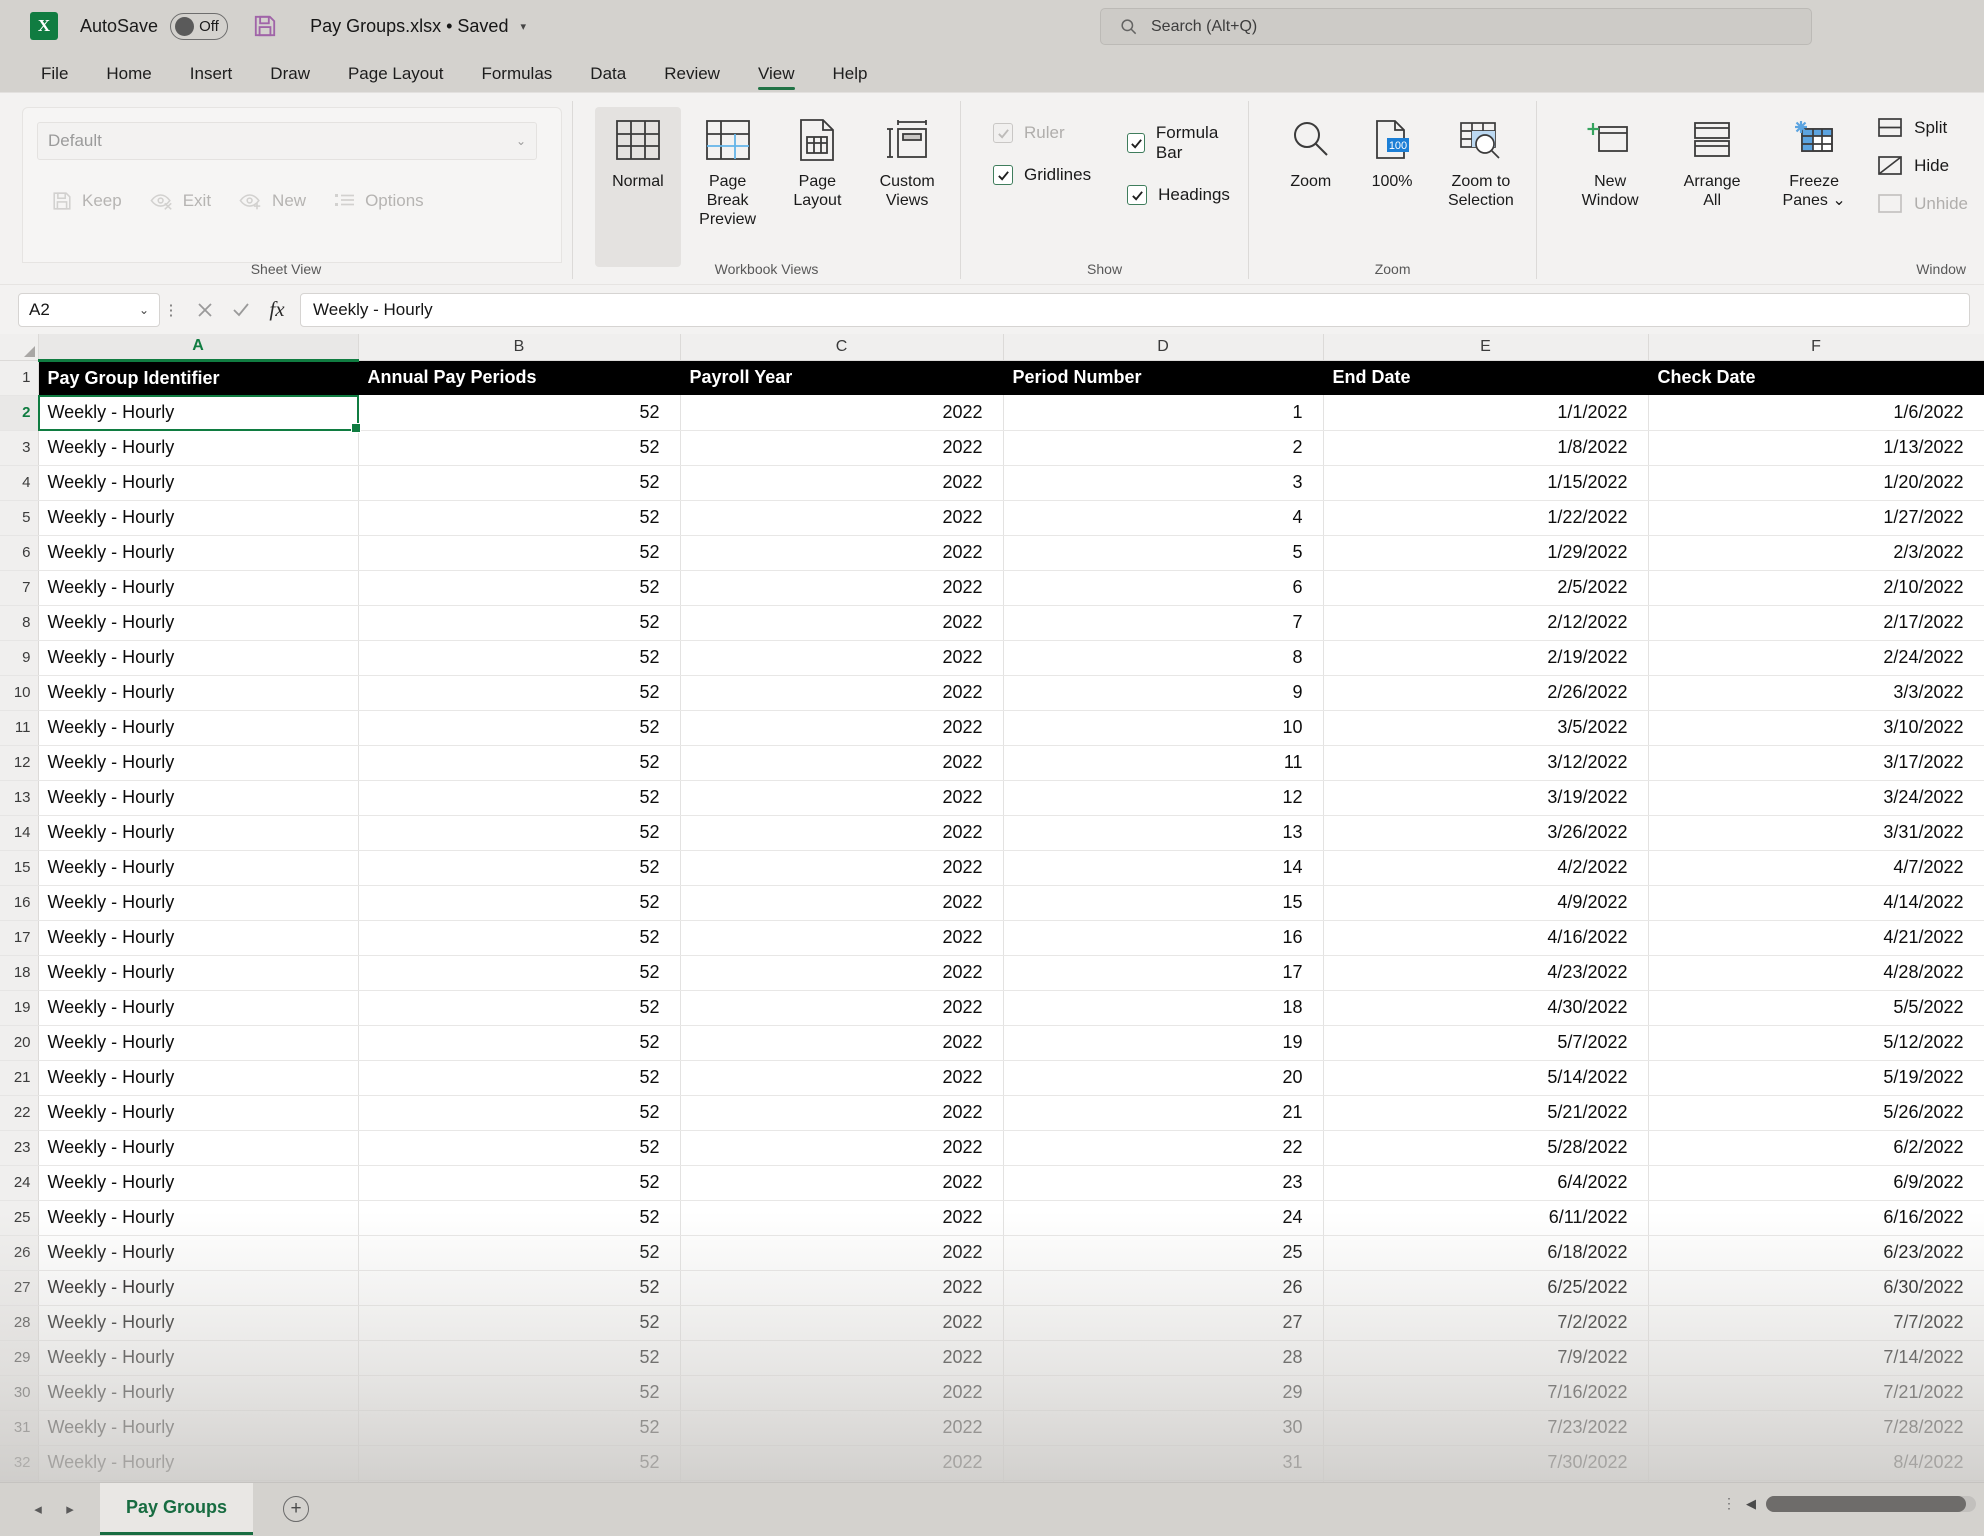 The height and width of the screenshot is (1536, 1984). What do you see at coordinates (19, 1393) in the screenshot?
I see `row-header-30: 30` at bounding box center [19, 1393].